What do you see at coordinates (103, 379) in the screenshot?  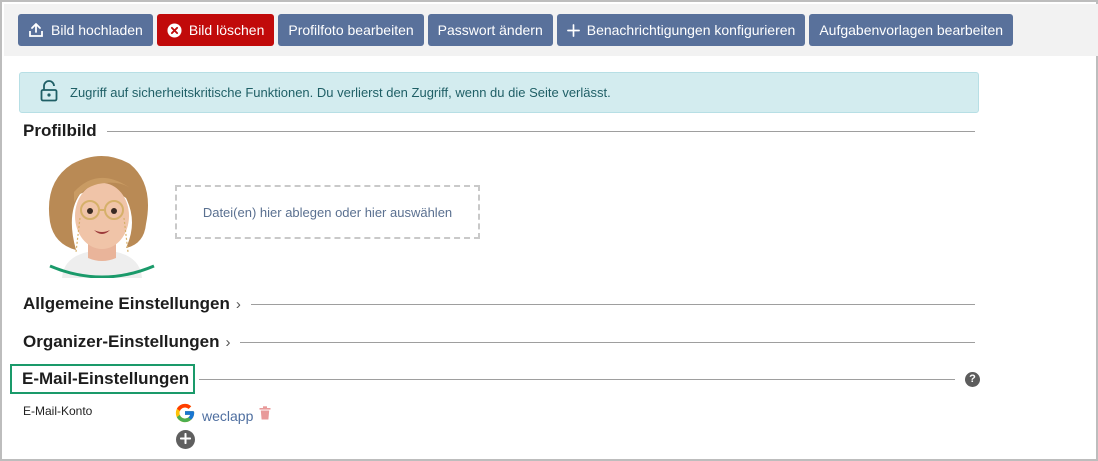 I see `email-settings-title: E-Mail-Einstellungen` at bounding box center [103, 379].